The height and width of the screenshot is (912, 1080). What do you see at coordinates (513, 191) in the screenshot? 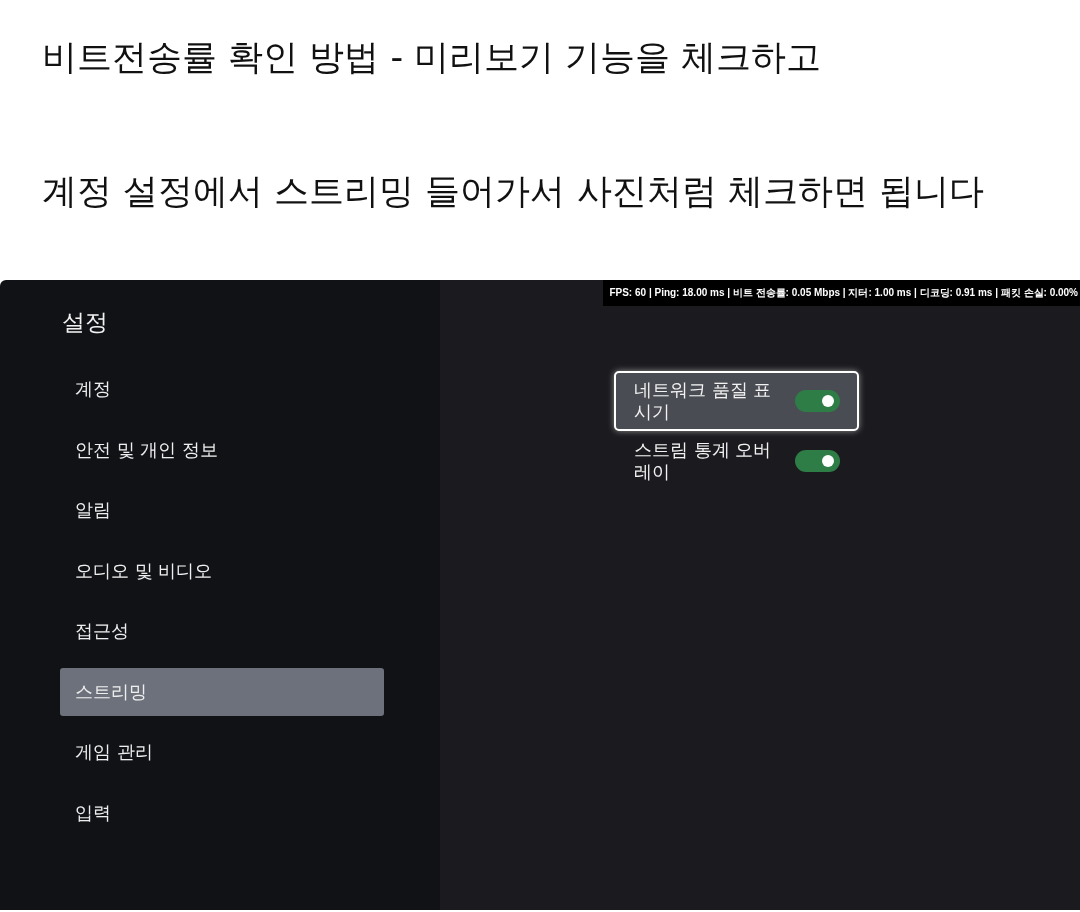
I see `caption-text: 계정 설정에서 스트리밍 들어가서 사진처럼 체크하면 됩니다` at bounding box center [513, 191].